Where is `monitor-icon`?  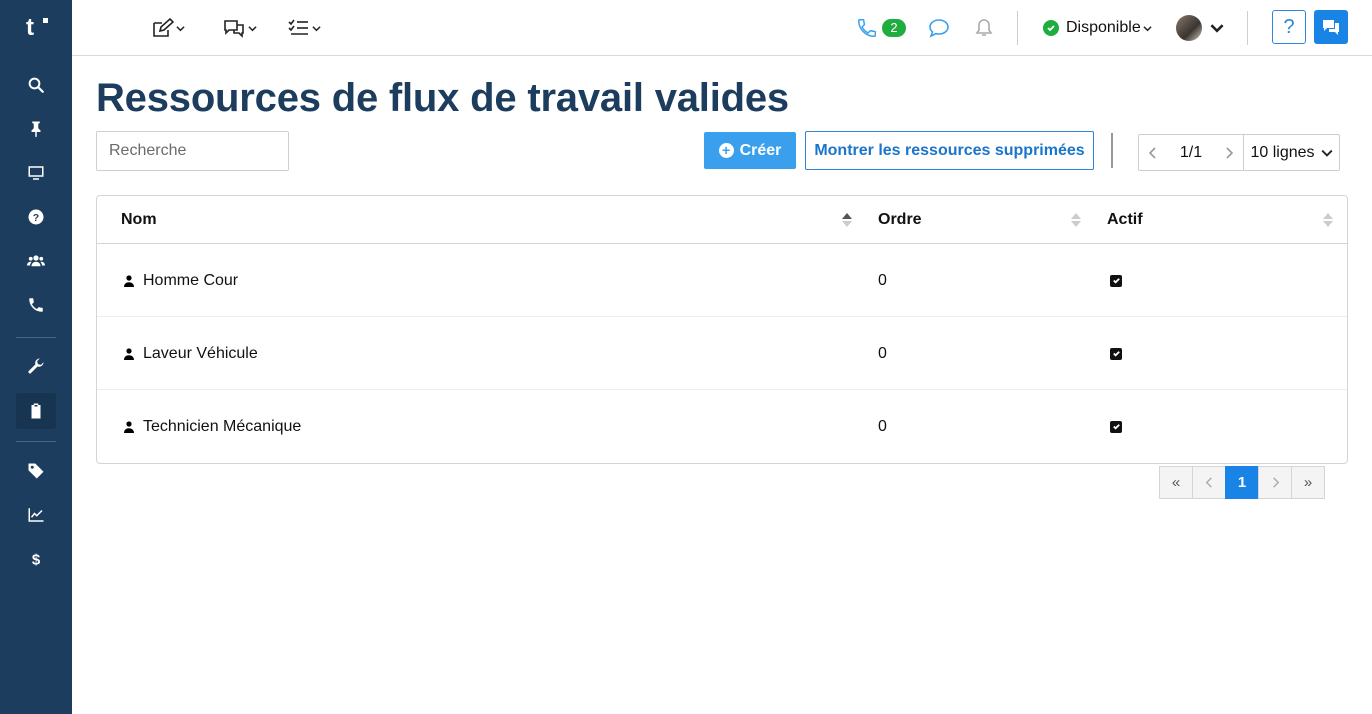
monitor-icon is located at coordinates (36, 173).